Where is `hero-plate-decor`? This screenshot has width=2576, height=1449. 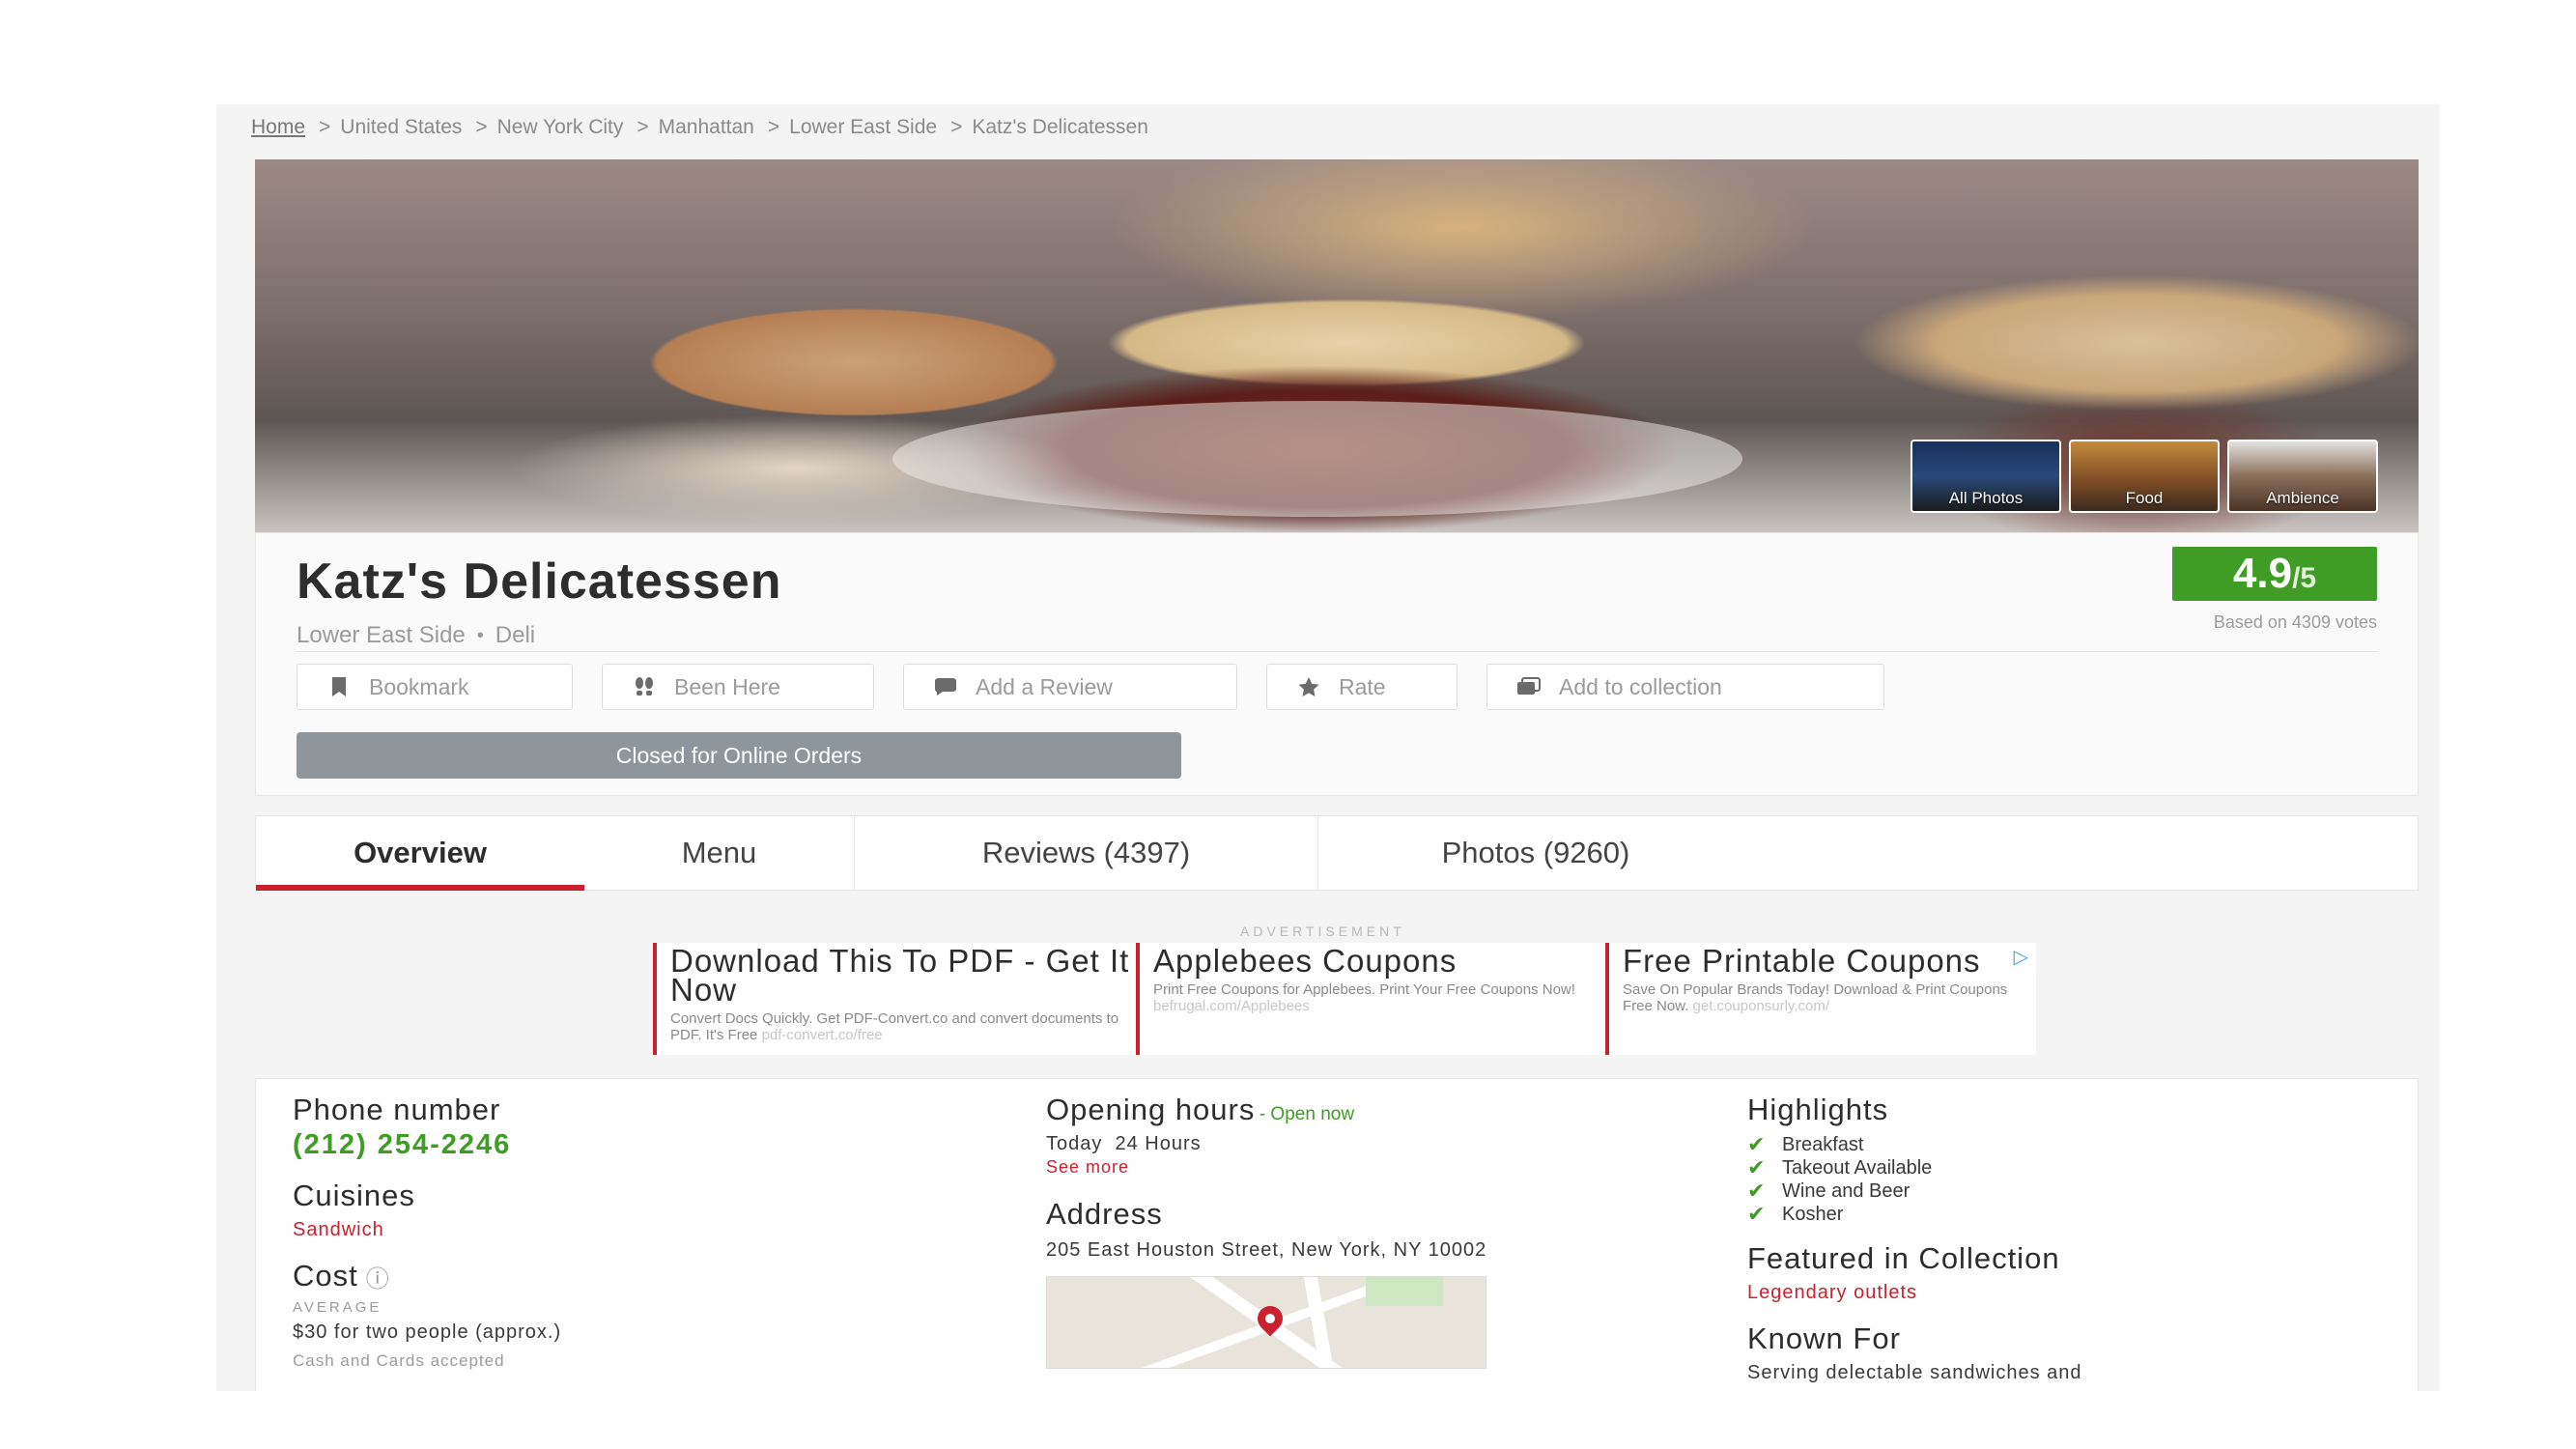
hero-plate-decor is located at coordinates (1317, 459).